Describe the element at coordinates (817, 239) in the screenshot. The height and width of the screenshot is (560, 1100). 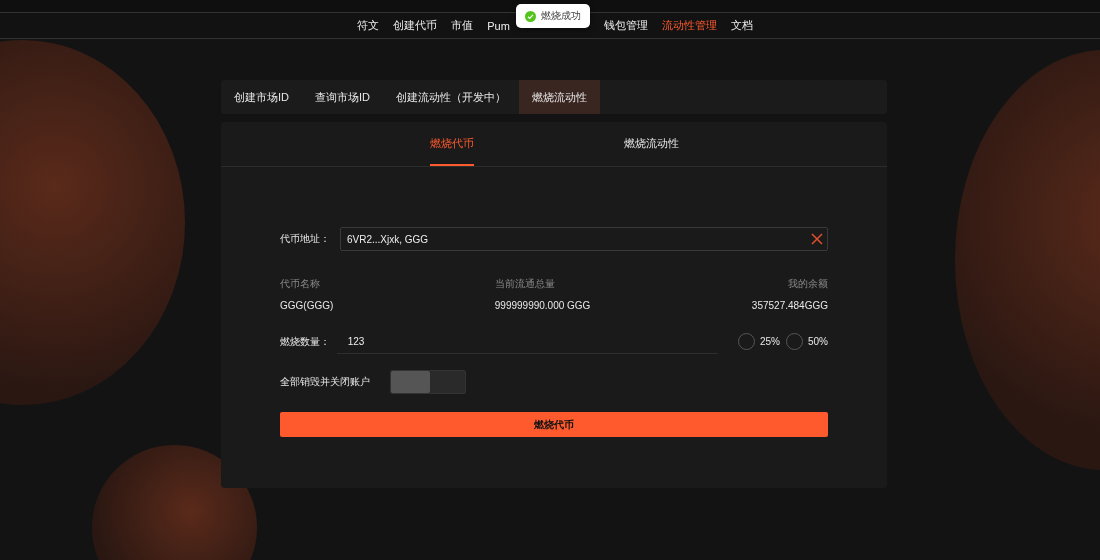
I see `close-icon` at that location.